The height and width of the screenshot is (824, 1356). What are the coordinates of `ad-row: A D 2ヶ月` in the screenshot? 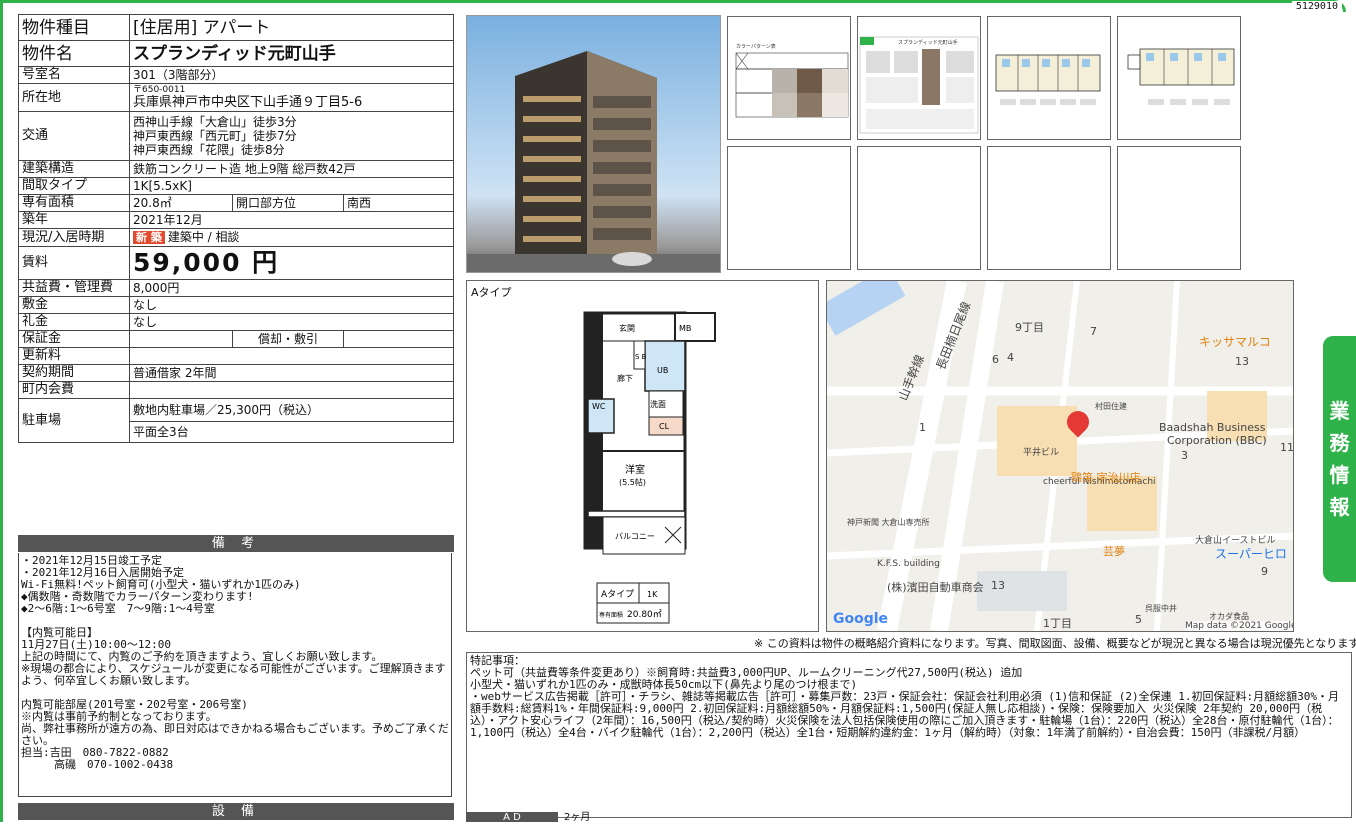 It's located at (909, 817).